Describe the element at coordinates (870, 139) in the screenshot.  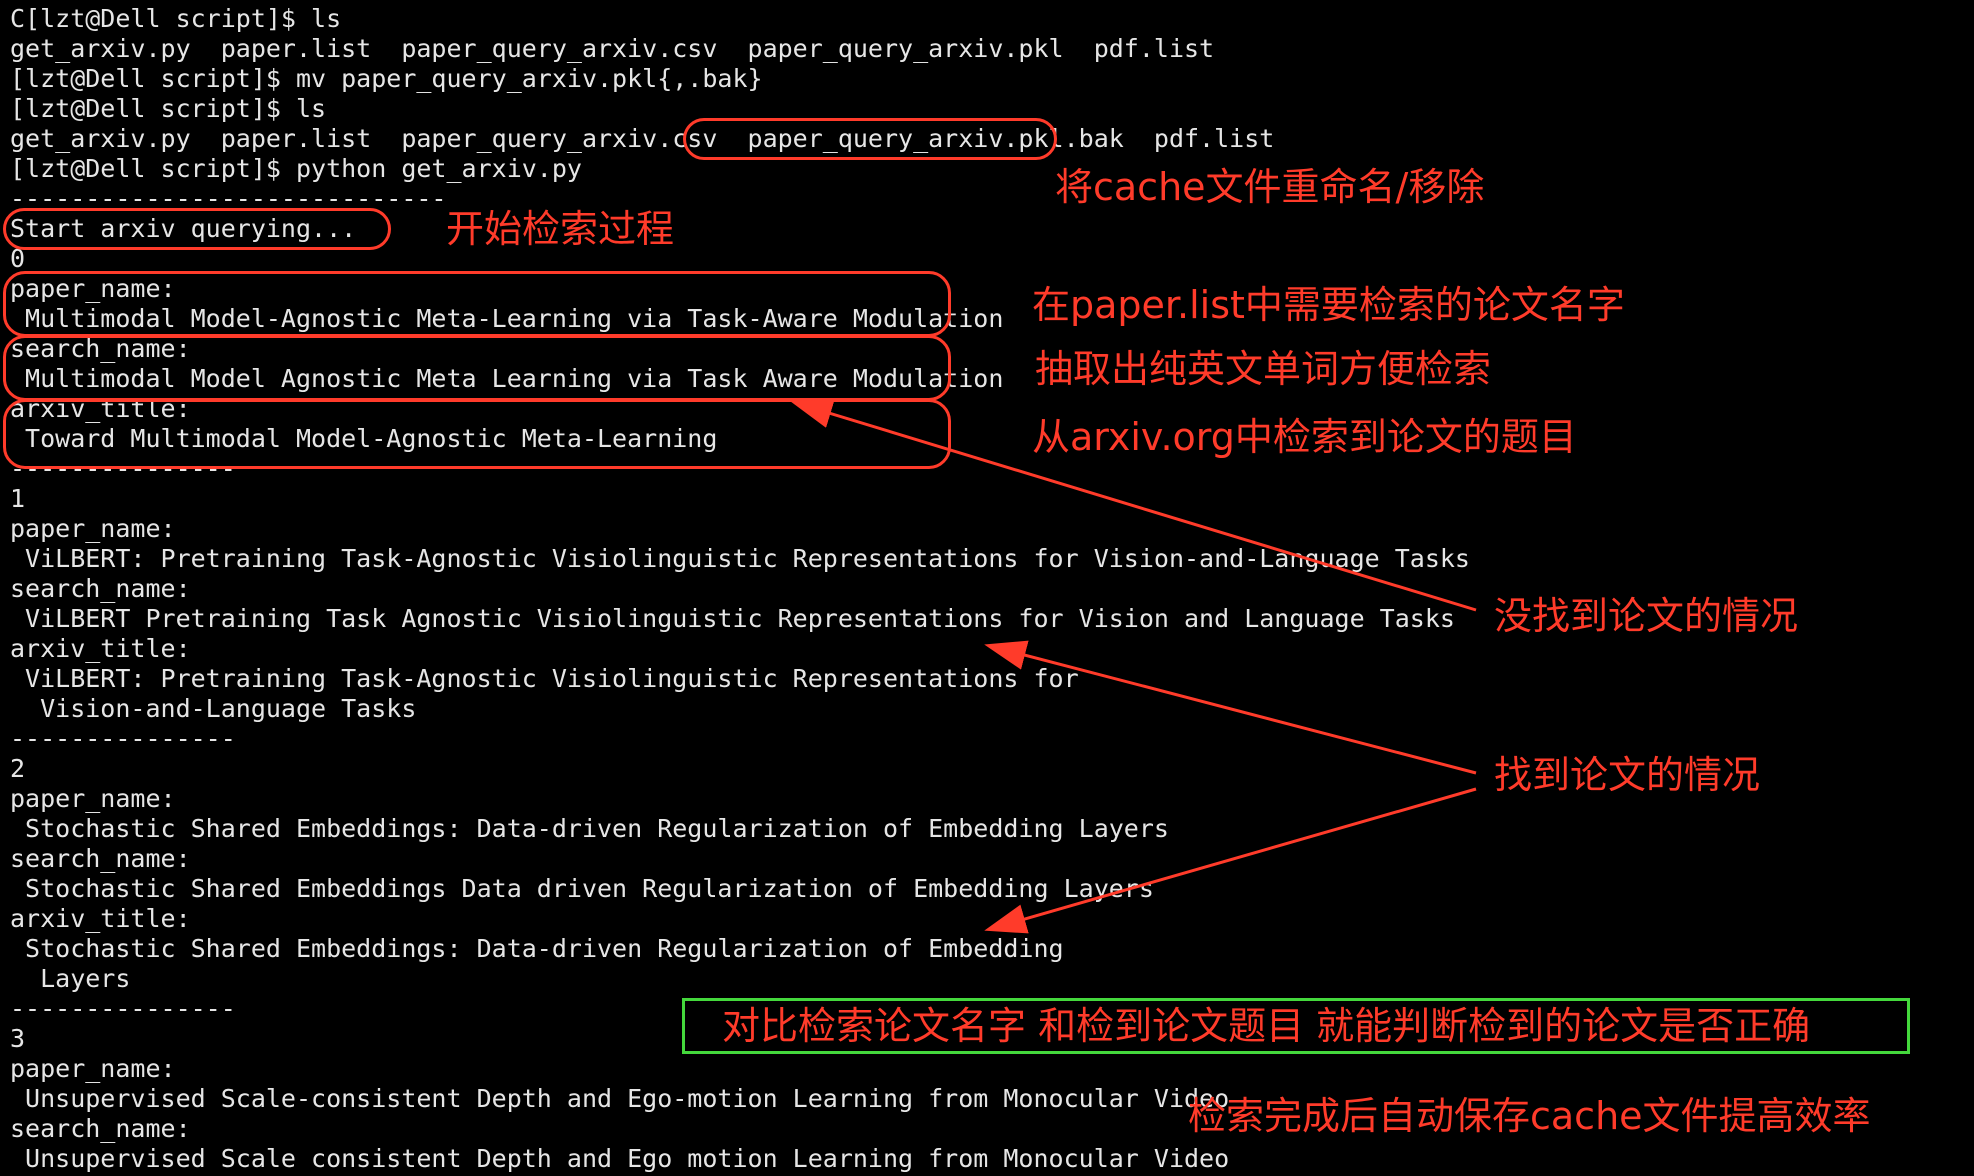
I see `highlight-bak-file-box` at that location.